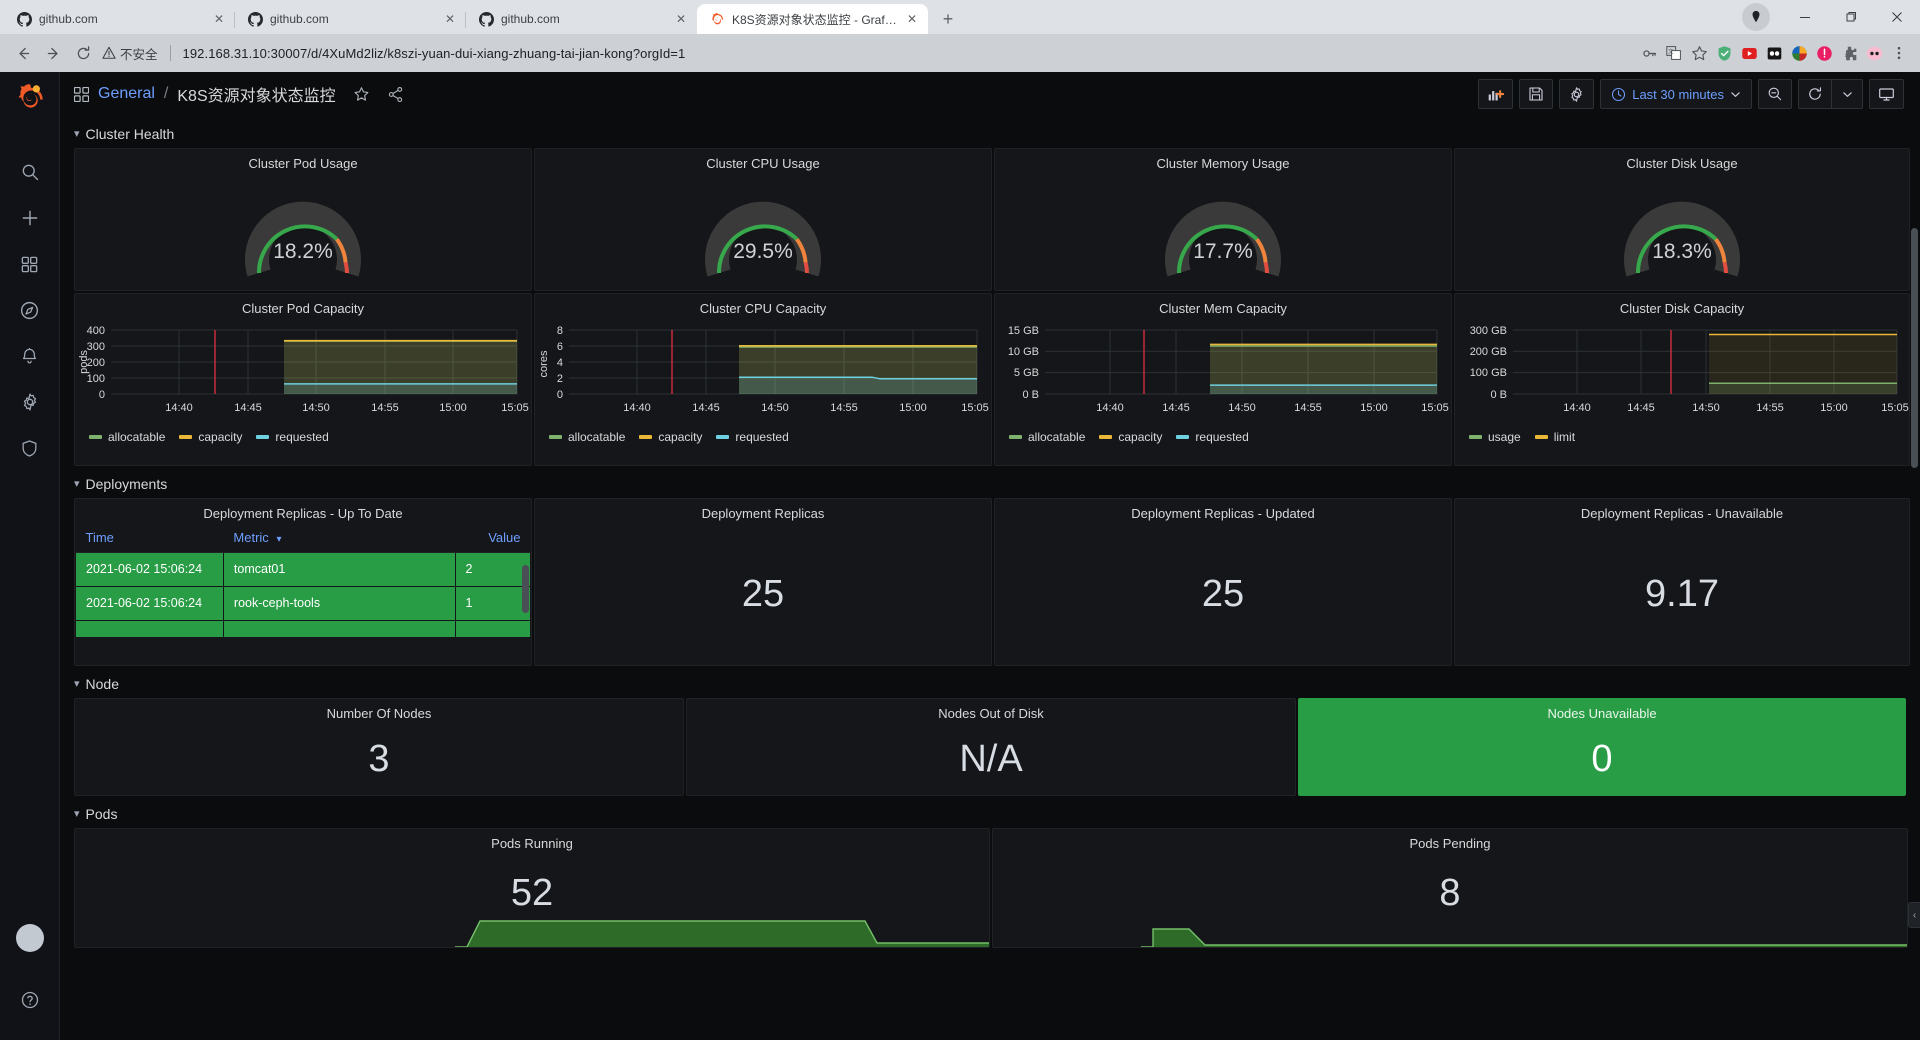 The image size is (1920, 1040). Describe the element at coordinates (1450, 888) in the screenshot. I see `panel-pods-pending: Pods Pending 8` at that location.